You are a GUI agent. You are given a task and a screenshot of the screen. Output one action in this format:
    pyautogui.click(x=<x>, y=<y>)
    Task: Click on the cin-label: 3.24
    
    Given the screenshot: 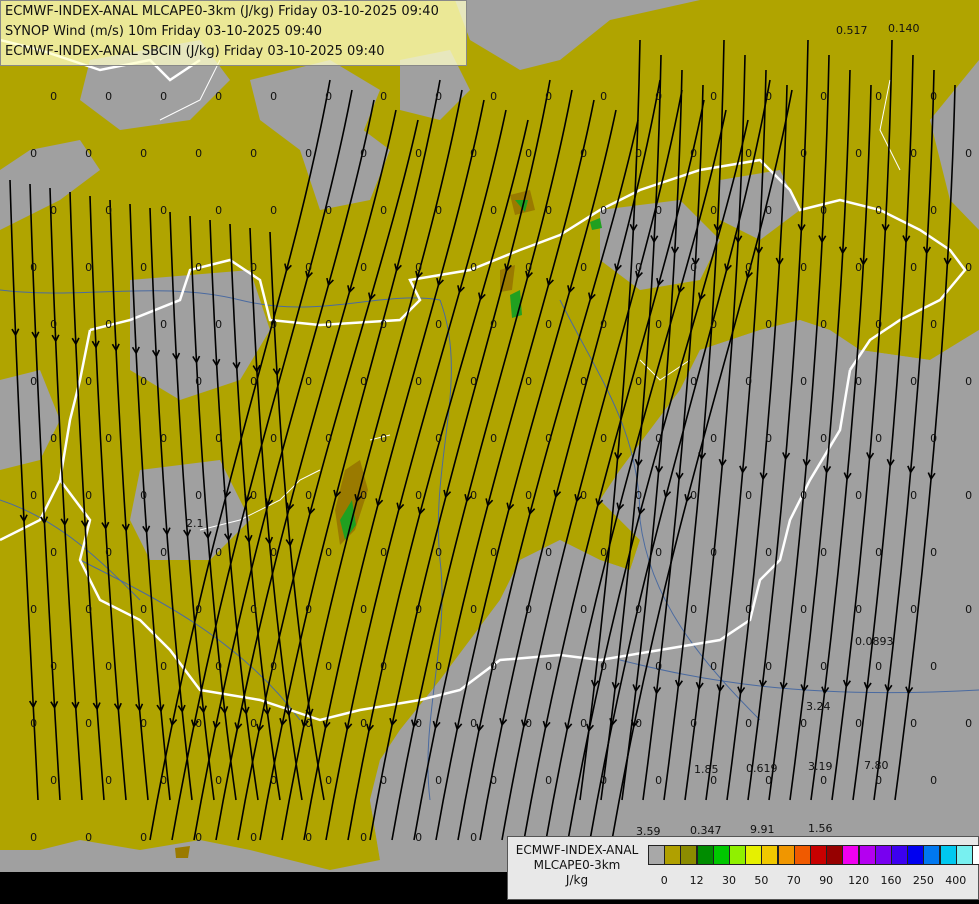 What is the action you would take?
    pyautogui.click(x=818, y=706)
    